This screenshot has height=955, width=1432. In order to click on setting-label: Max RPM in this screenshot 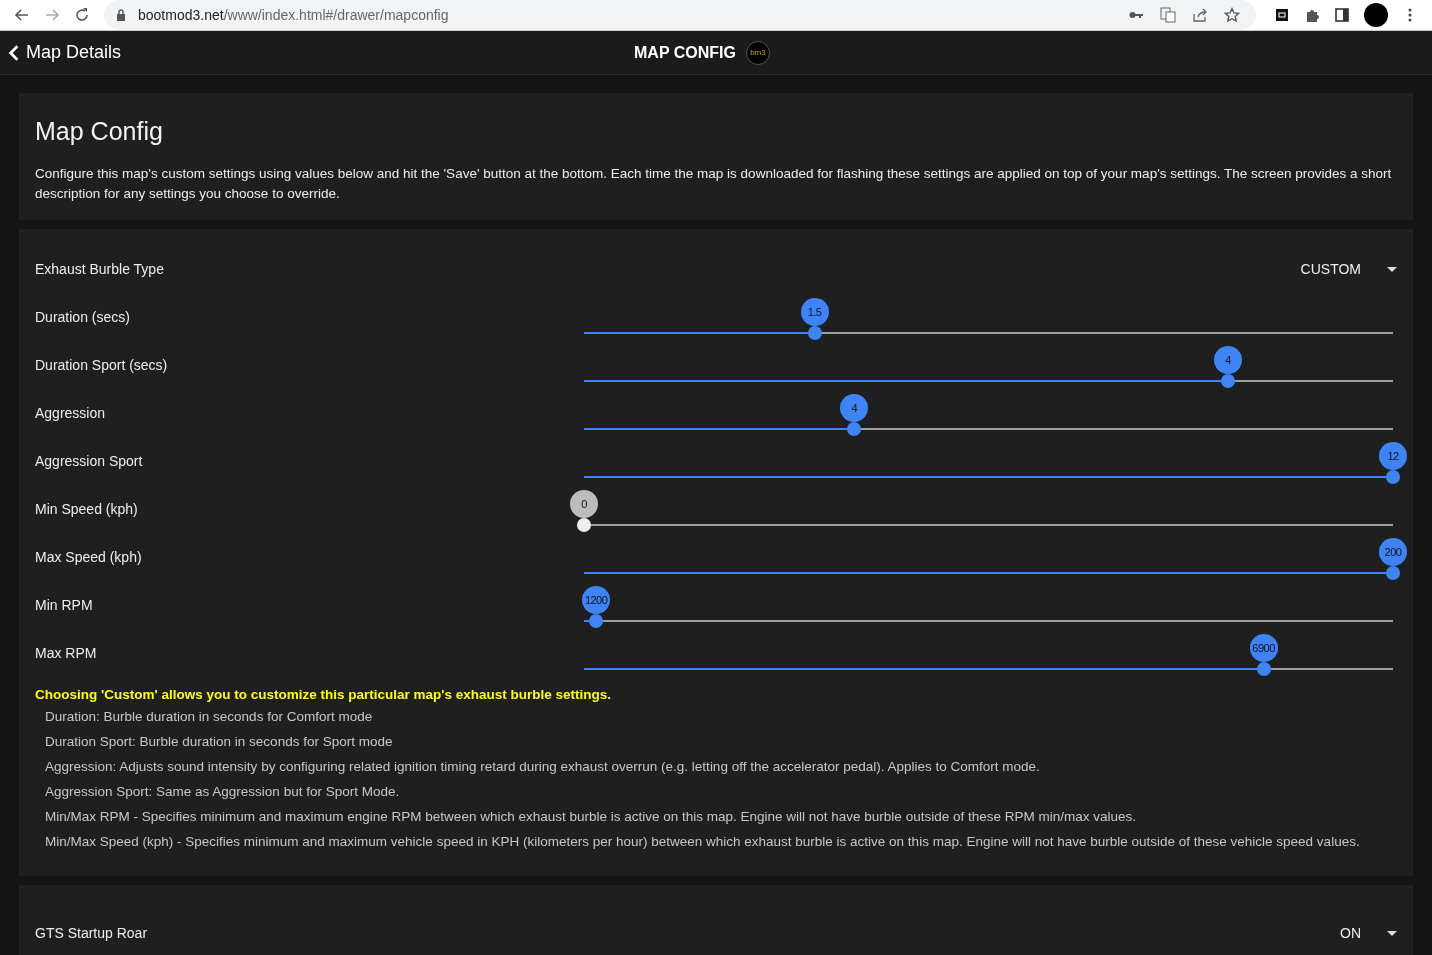, I will do `click(66, 653)`.